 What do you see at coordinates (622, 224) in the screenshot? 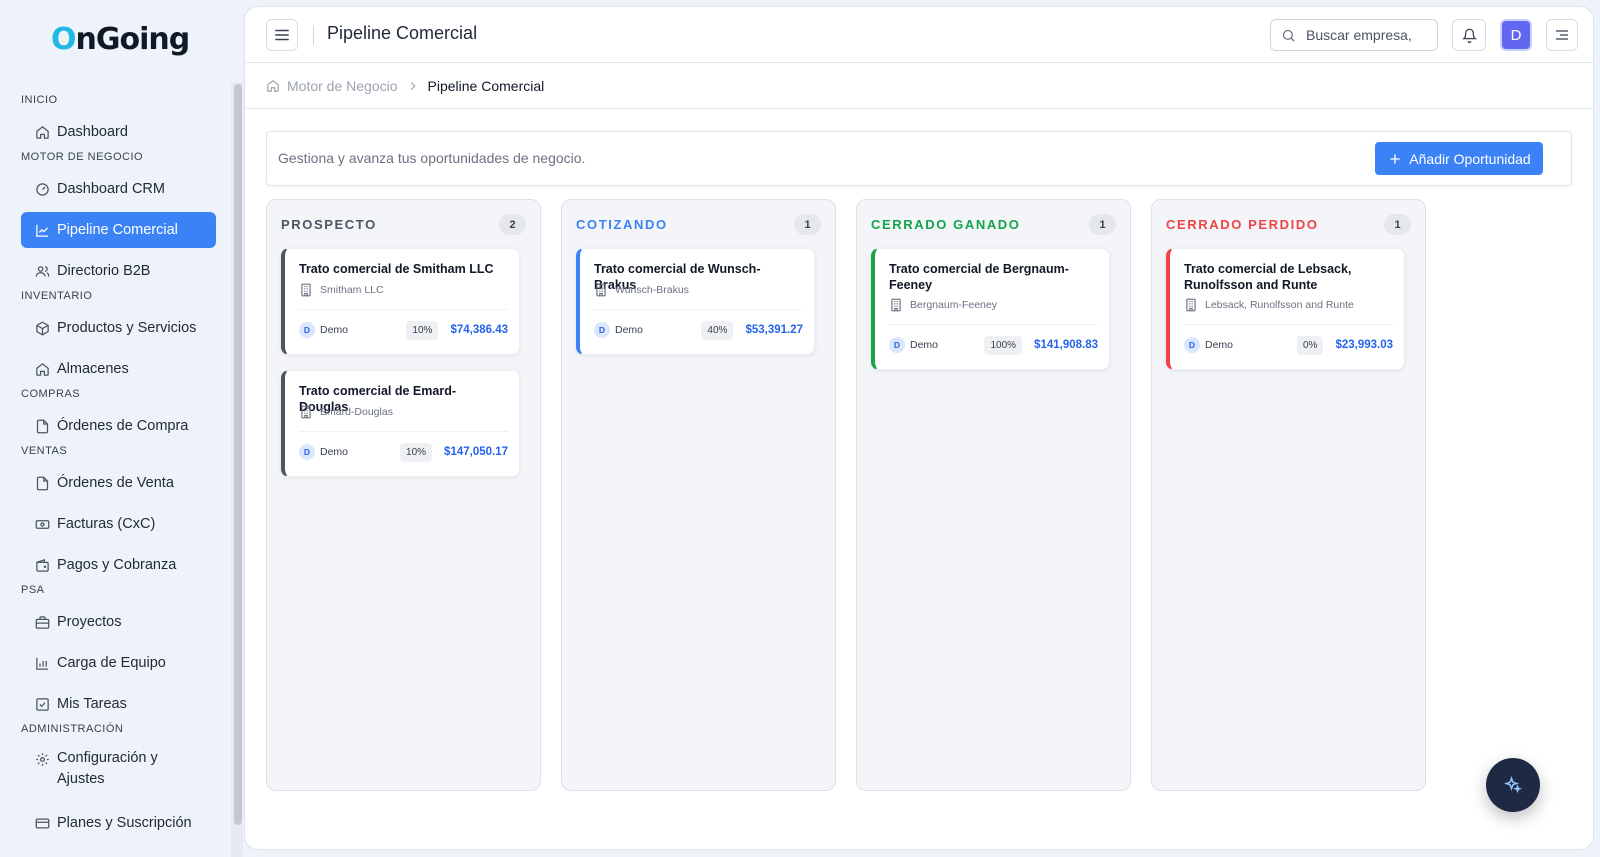
I see `column-title: COTIZANDO` at bounding box center [622, 224].